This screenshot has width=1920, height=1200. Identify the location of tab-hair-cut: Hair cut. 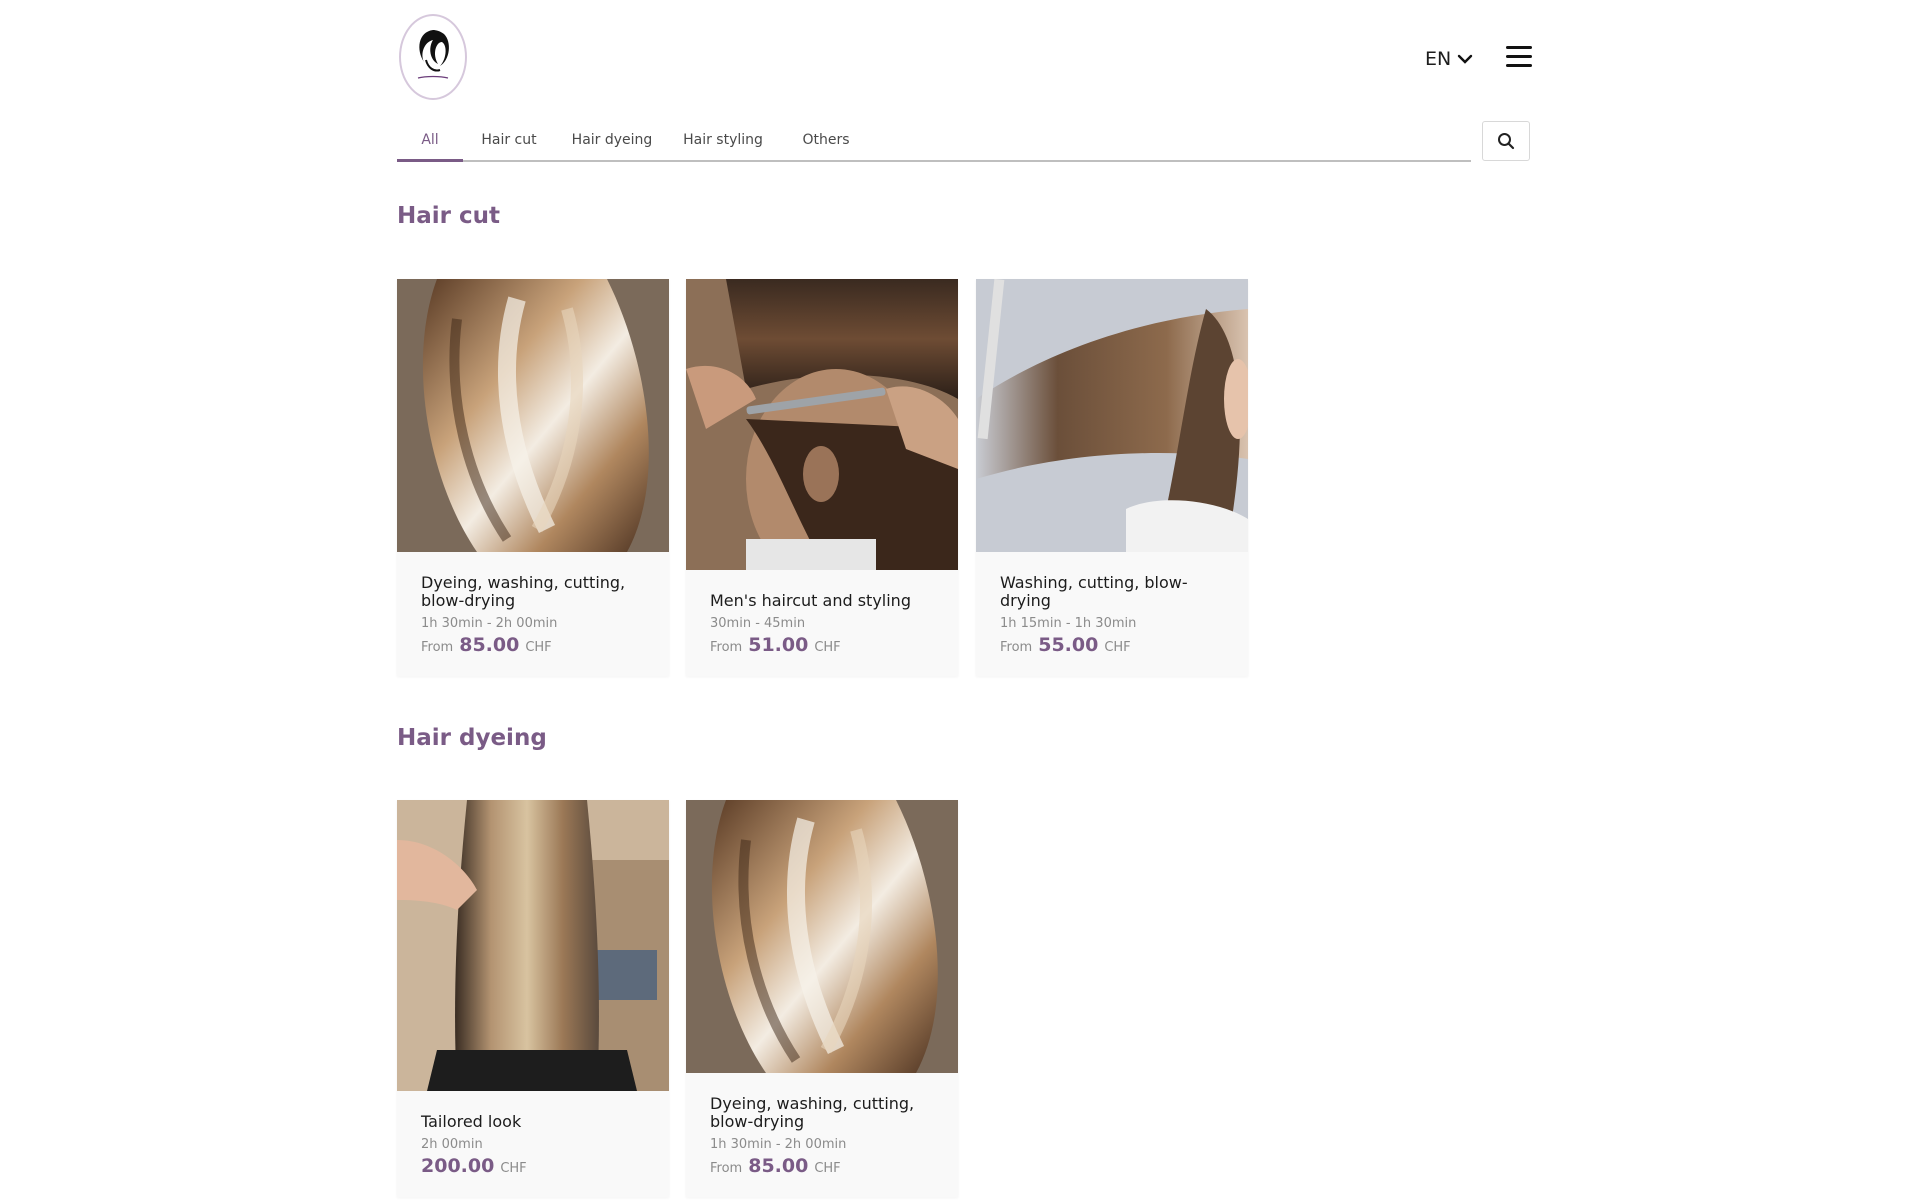
(509, 140).